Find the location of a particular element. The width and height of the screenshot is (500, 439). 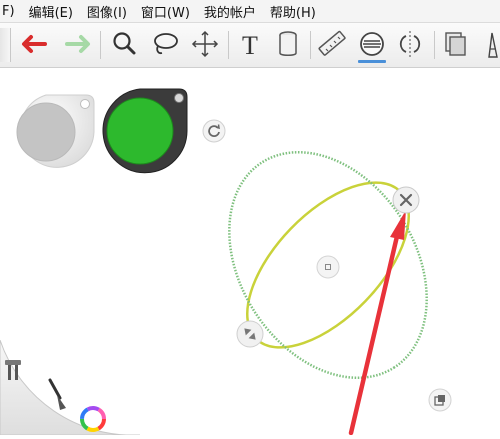

guide-center-handle is located at coordinates (328, 269).